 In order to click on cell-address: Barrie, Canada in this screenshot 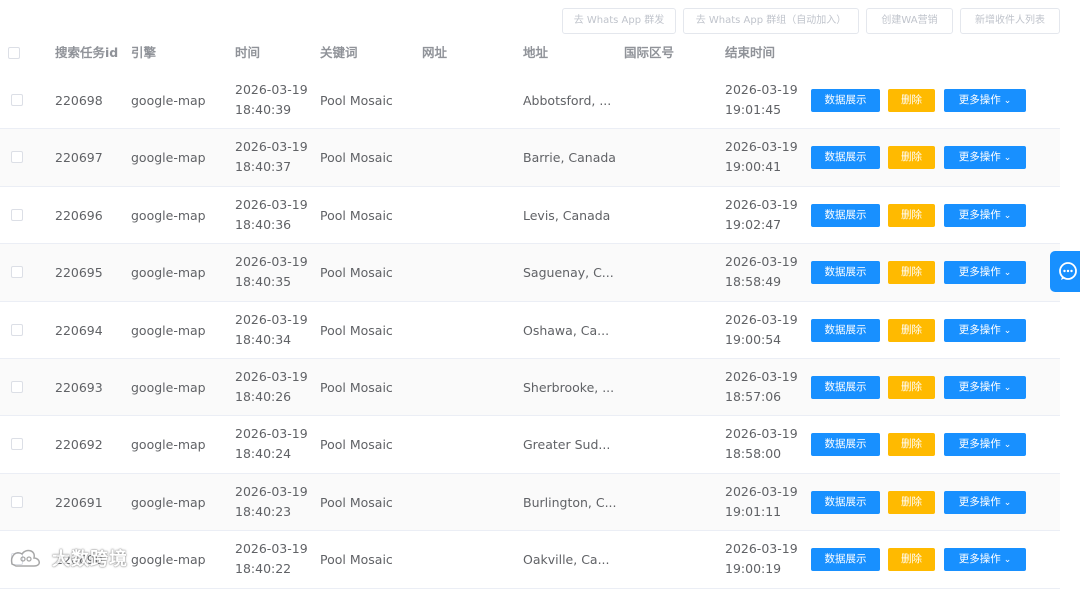, I will do `click(569, 158)`.